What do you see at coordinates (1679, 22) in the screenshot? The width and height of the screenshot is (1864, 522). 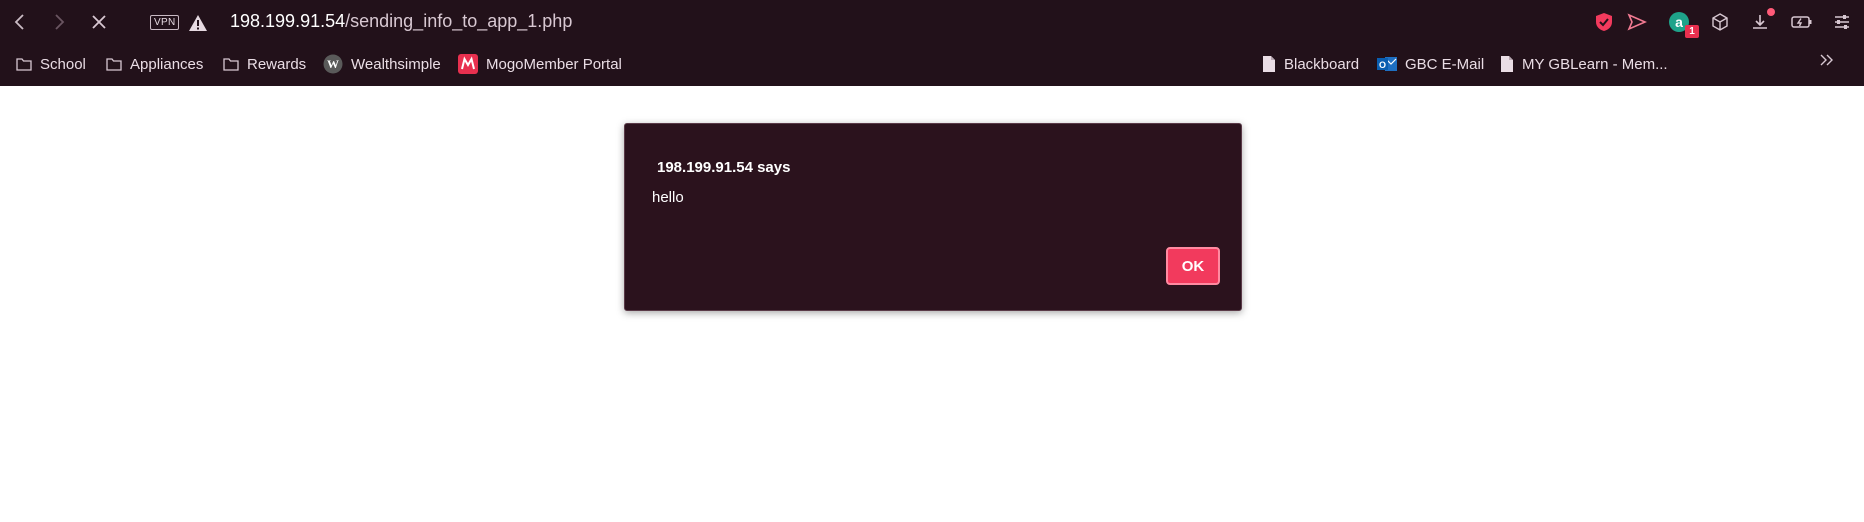 I see `svg-text: a` at bounding box center [1679, 22].